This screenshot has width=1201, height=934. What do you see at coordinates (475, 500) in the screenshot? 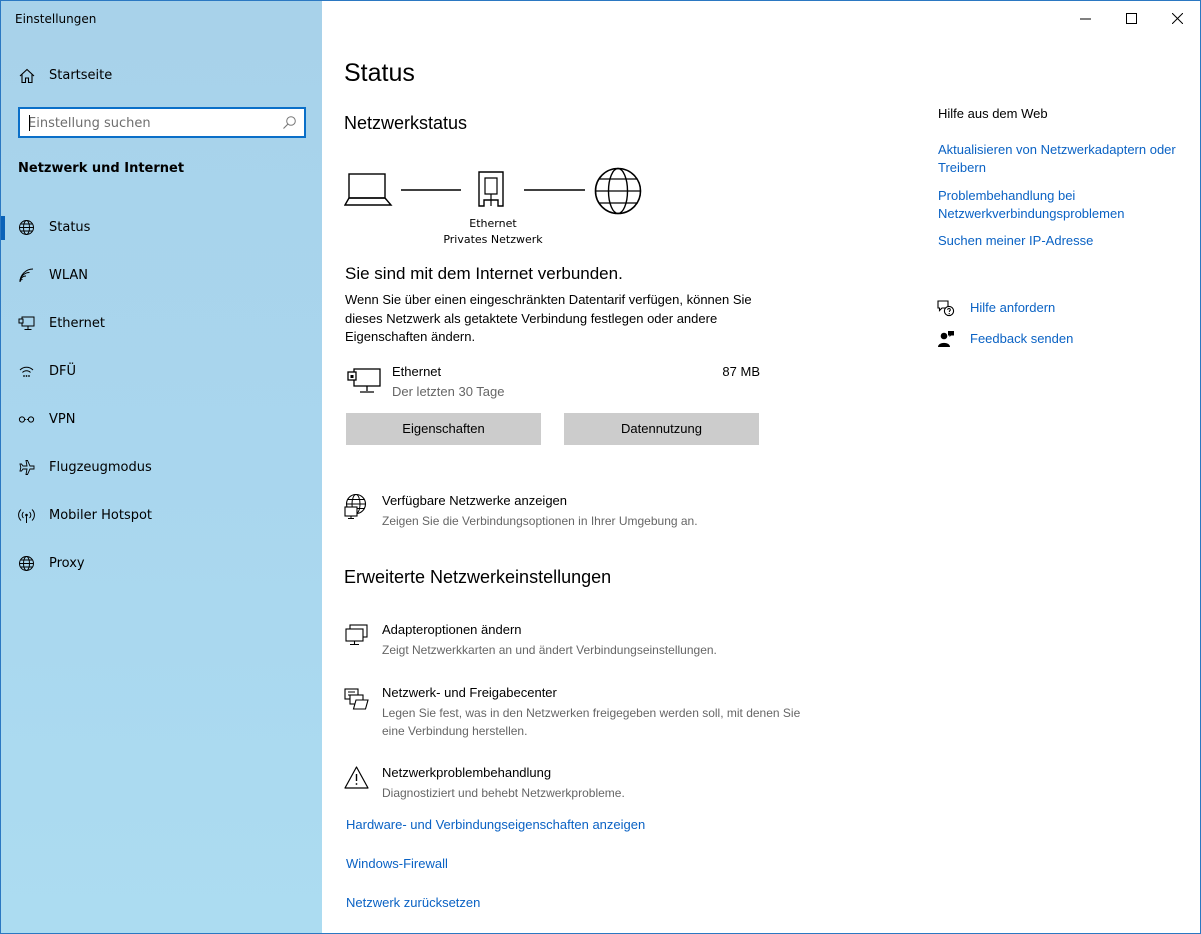
I see `available-networks-title: Verfügbare Netzwerke anzeigen` at bounding box center [475, 500].